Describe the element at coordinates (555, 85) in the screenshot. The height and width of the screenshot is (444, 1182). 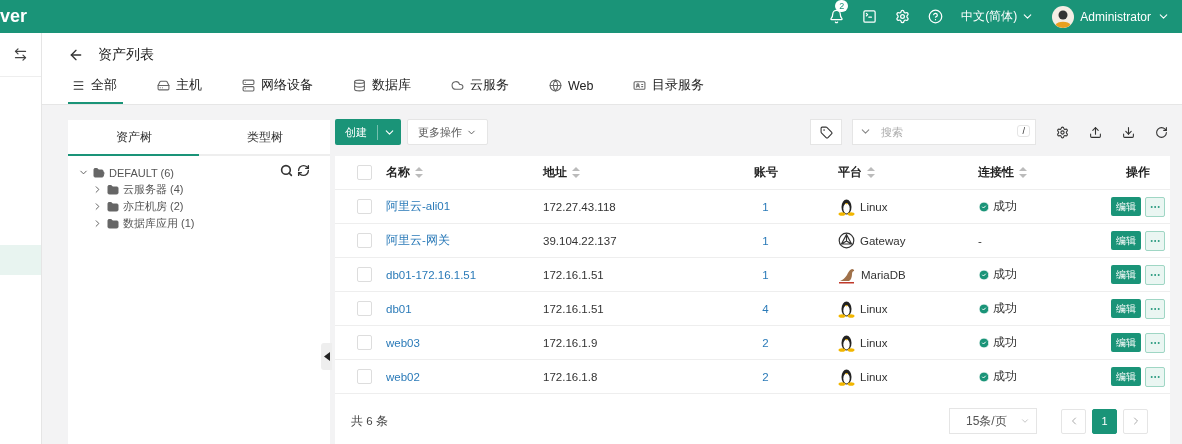
I see `globe-icon` at that location.